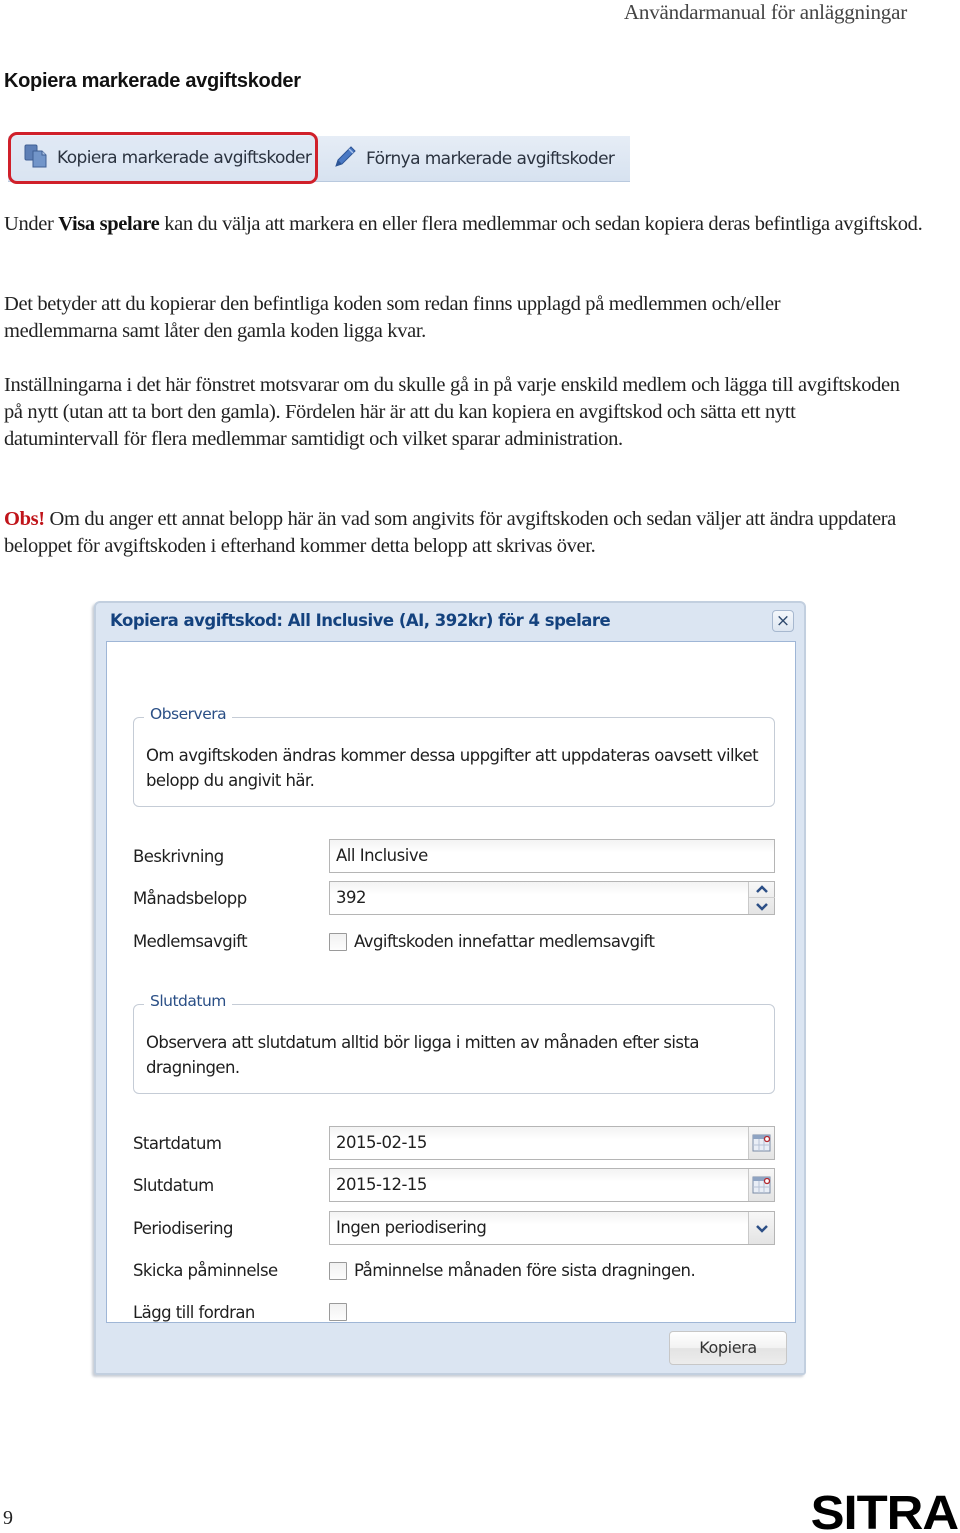 This screenshot has width=960, height=1533. Describe the element at coordinates (36, 158) in the screenshot. I see `copy-documents-icon` at that location.